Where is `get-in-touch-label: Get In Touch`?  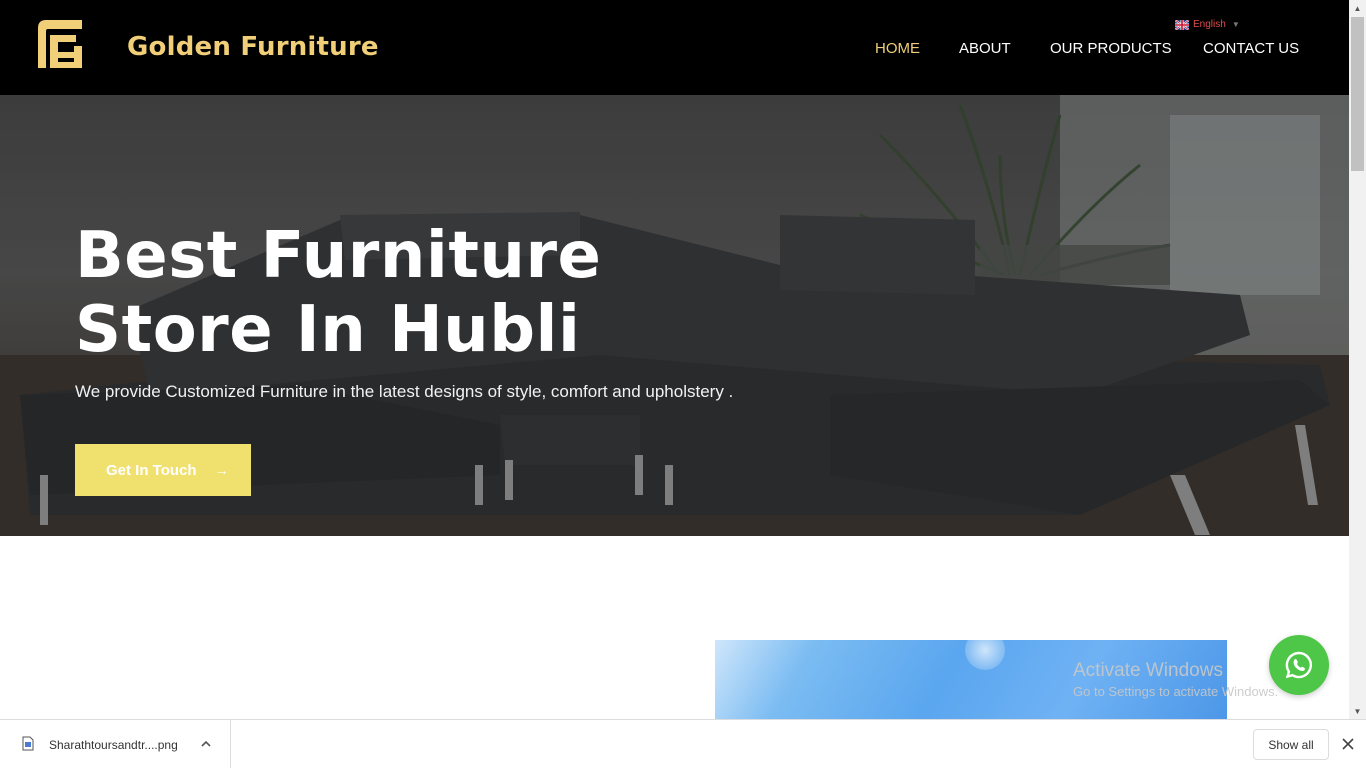
get-in-touch-label: Get In Touch is located at coordinates (151, 470).